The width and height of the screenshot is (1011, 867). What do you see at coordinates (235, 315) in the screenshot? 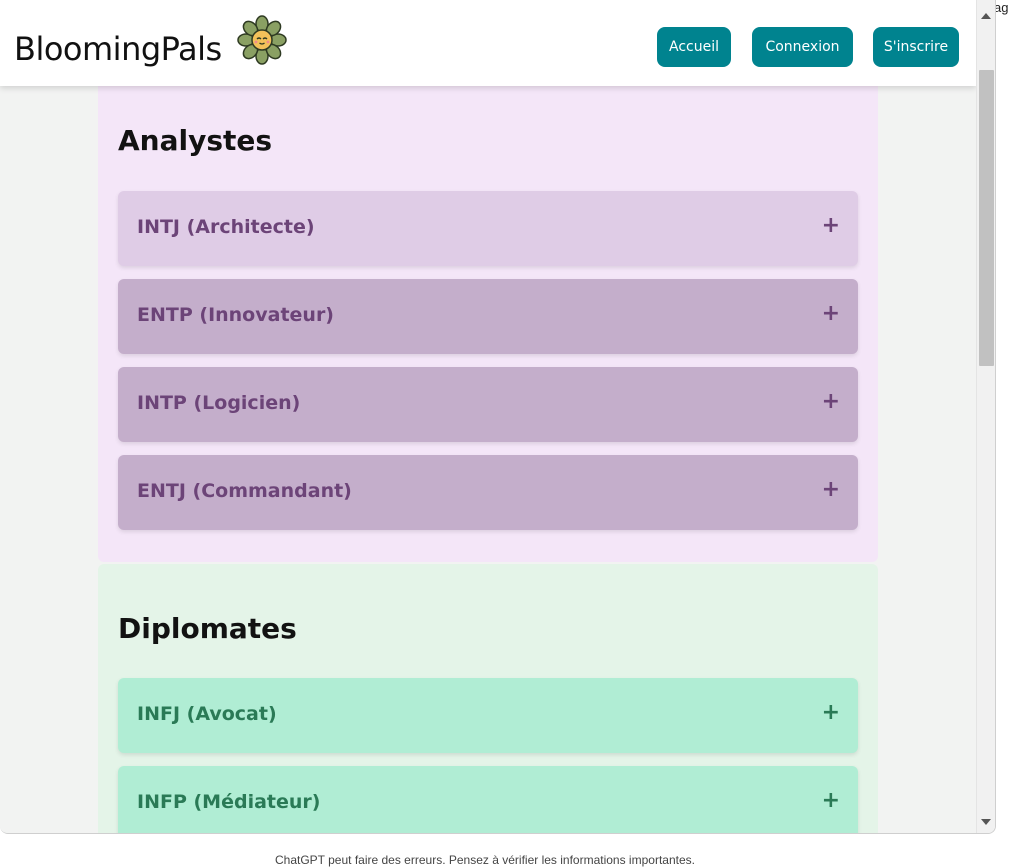
I see `accordion-label: ENTP (Innovateur)` at bounding box center [235, 315].